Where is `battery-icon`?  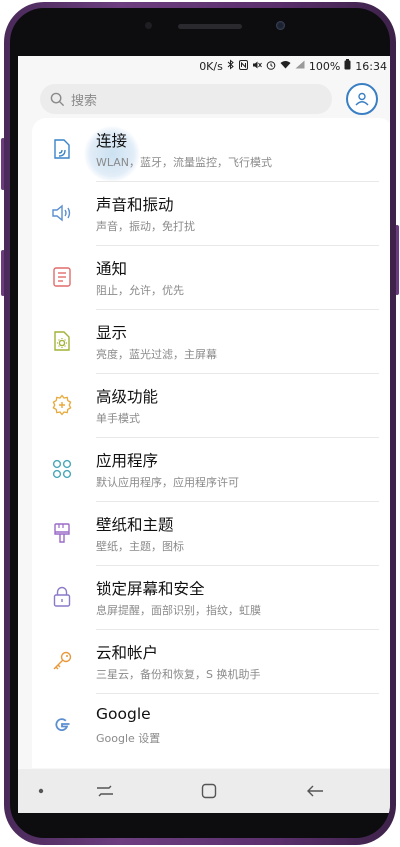
battery-icon is located at coordinates (347, 66).